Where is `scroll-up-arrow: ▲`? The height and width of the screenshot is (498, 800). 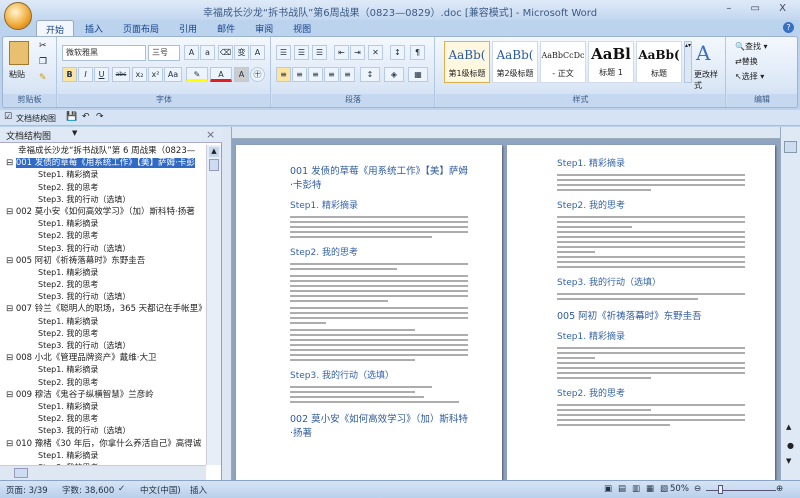 scroll-up-arrow: ▲ is located at coordinates (214, 152).